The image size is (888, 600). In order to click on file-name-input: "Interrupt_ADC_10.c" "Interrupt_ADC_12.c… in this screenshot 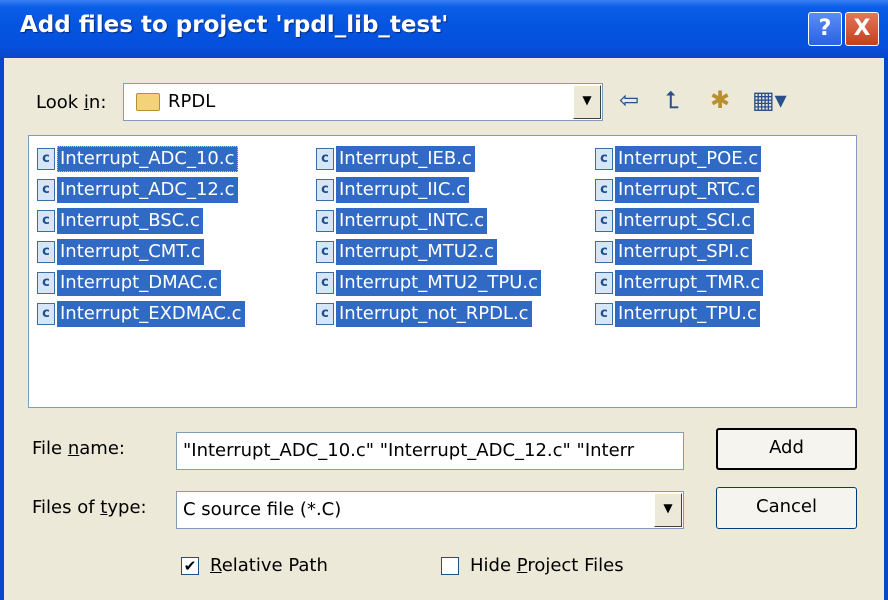, I will do `click(430, 451)`.